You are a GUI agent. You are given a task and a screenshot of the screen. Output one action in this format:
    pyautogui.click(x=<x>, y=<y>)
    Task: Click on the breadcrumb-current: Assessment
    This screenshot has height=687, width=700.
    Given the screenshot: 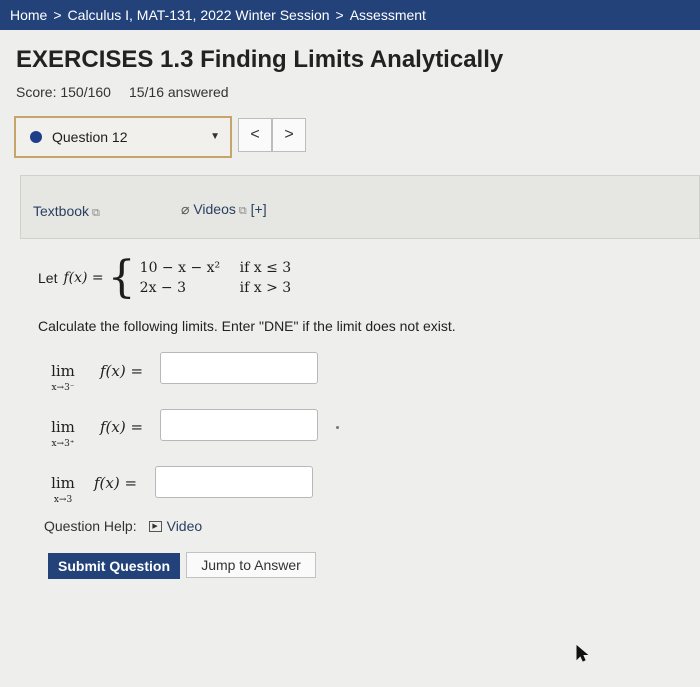 What is the action you would take?
    pyautogui.click(x=387, y=15)
    